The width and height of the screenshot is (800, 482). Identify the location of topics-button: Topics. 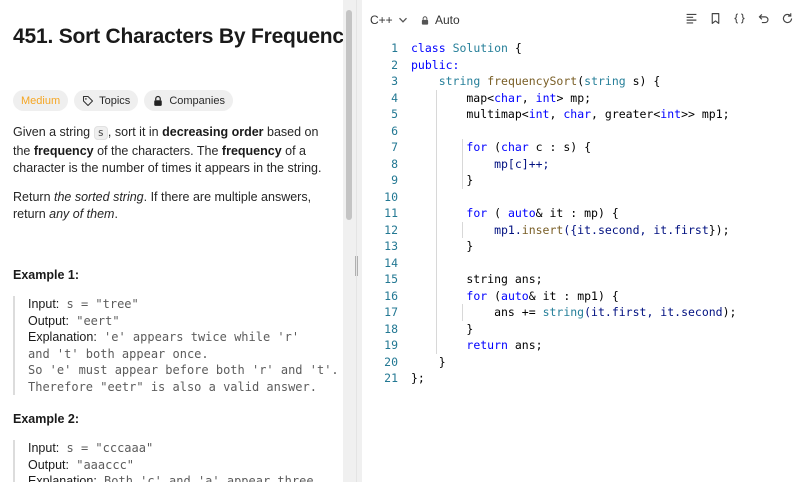
(106, 100).